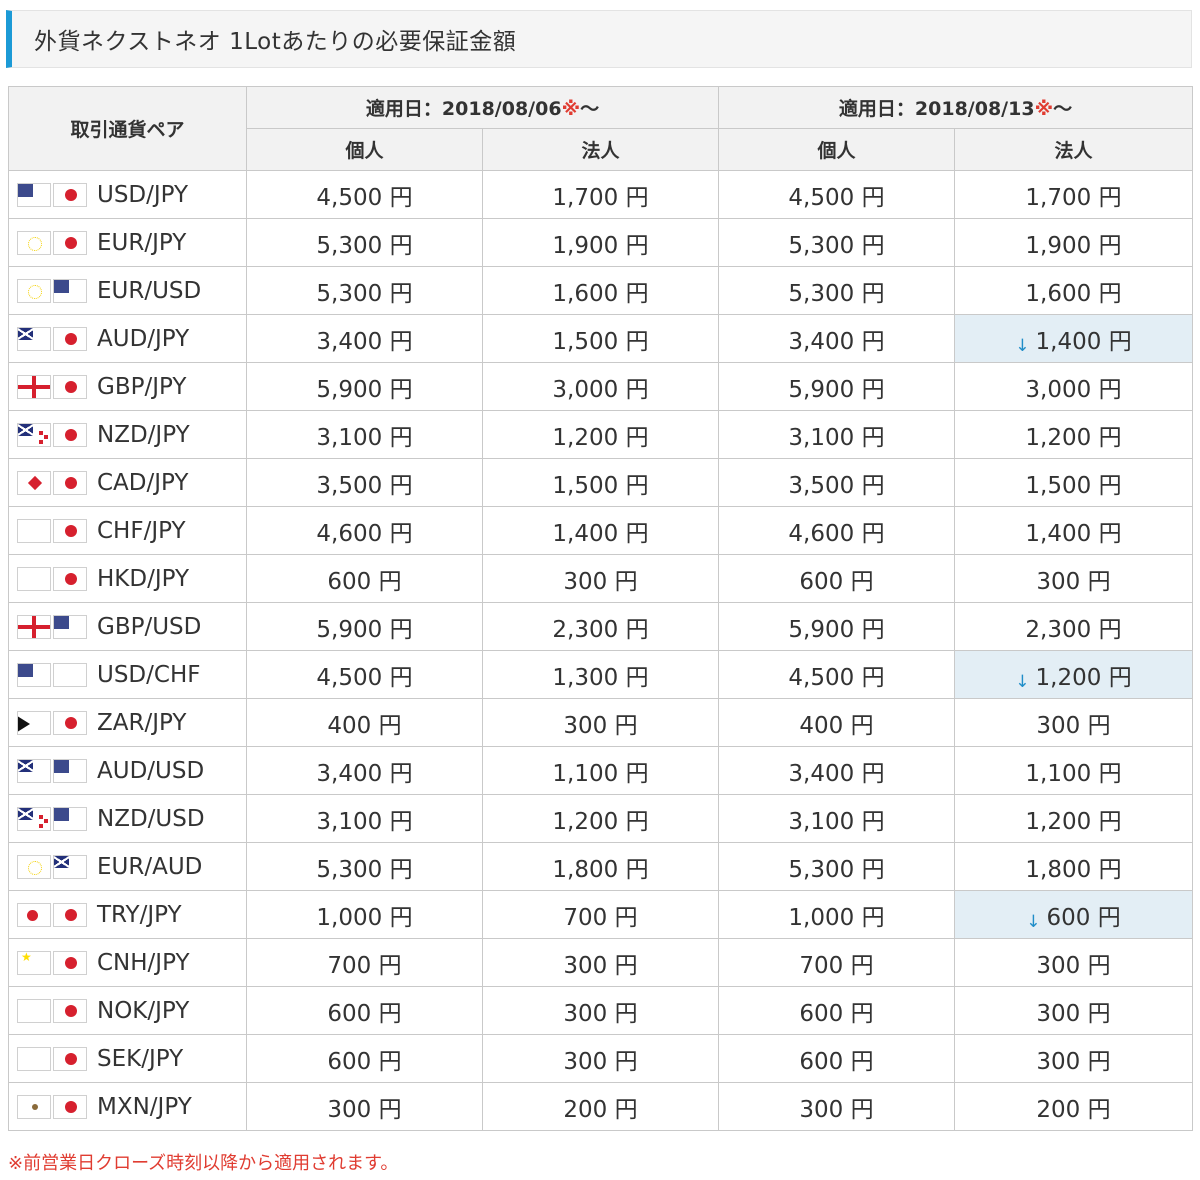  I want to click on currency-pair-cell: EUR/USD, so click(127, 290).